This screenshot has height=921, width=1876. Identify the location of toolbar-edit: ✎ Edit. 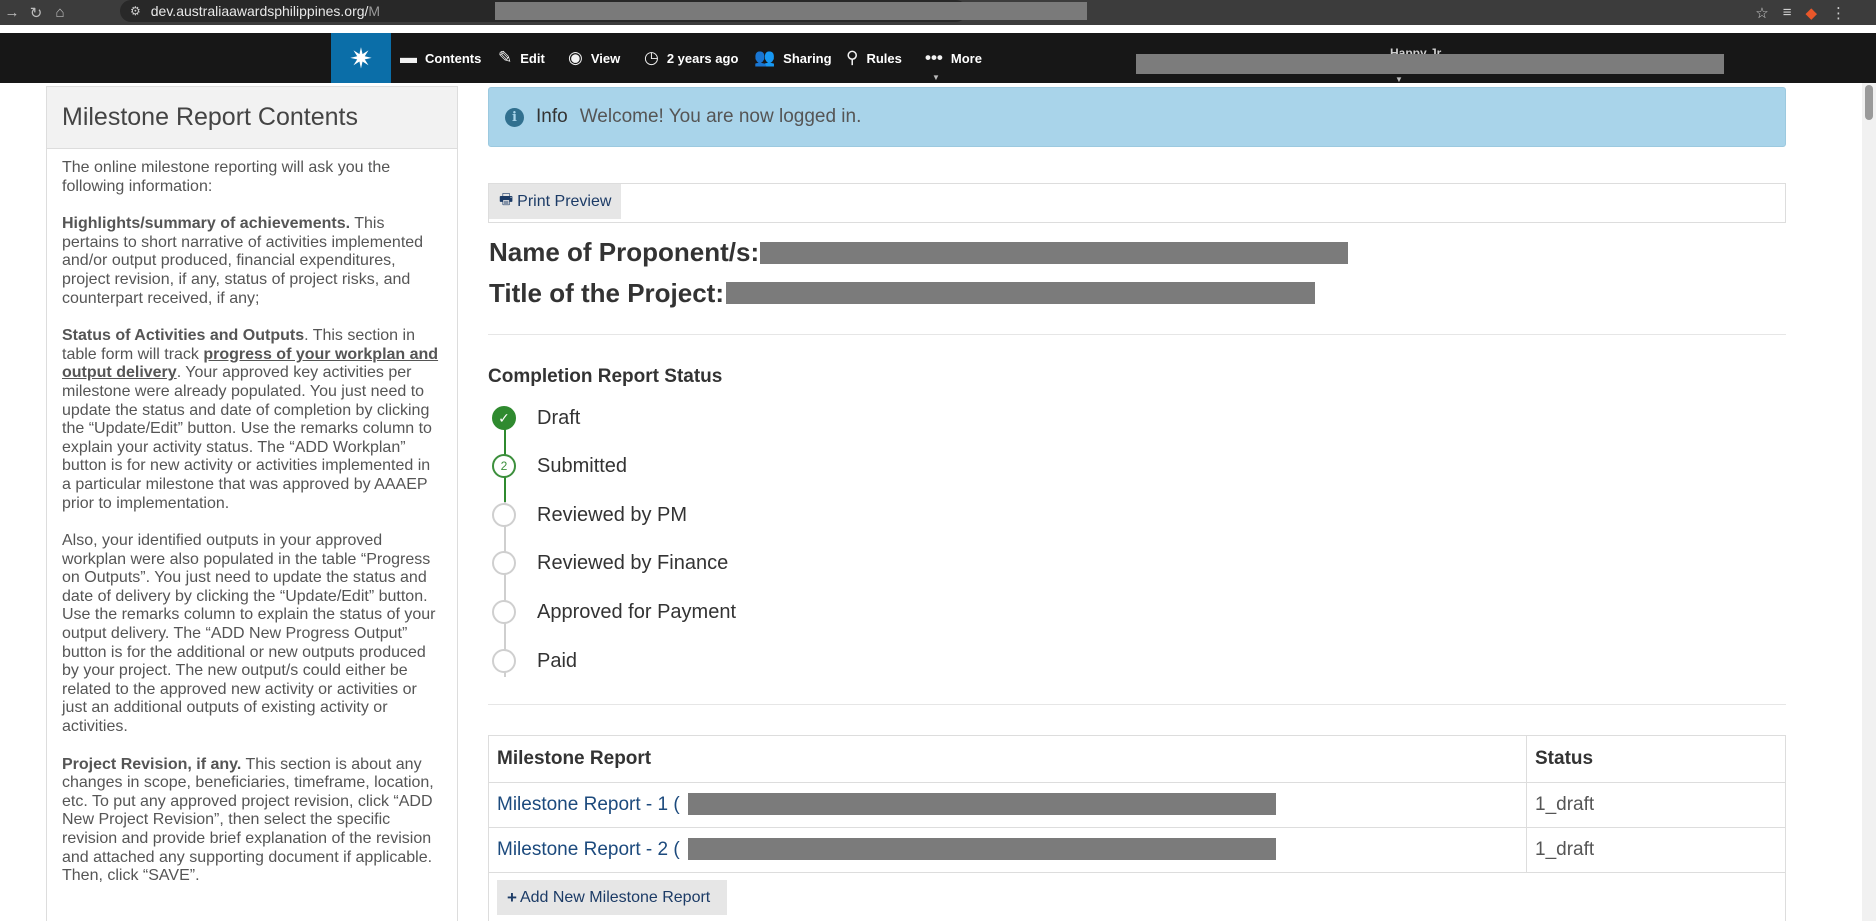
(521, 58).